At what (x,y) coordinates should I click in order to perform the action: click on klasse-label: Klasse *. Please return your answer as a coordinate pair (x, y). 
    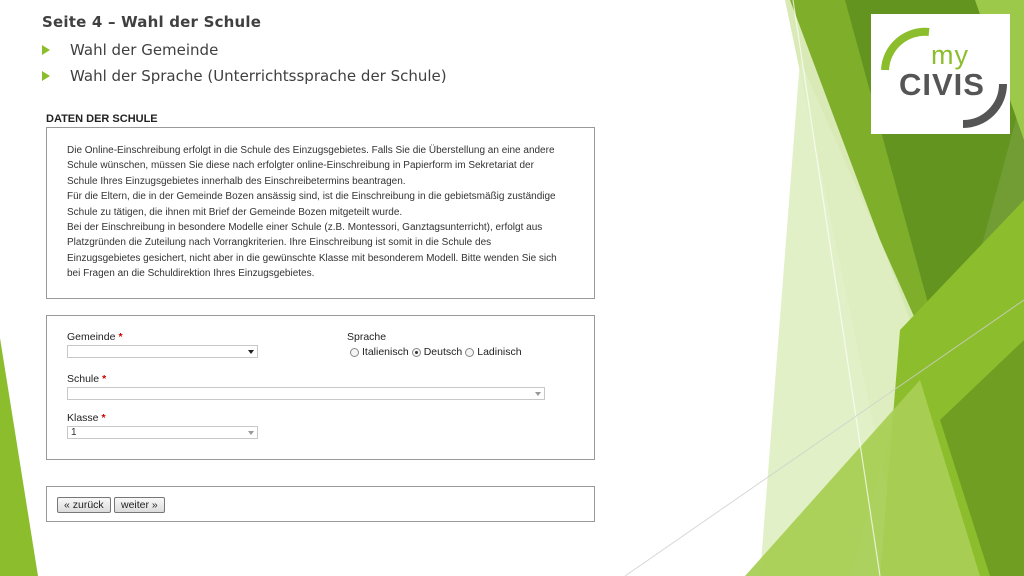
    Looking at the image, I should click on (86, 418).